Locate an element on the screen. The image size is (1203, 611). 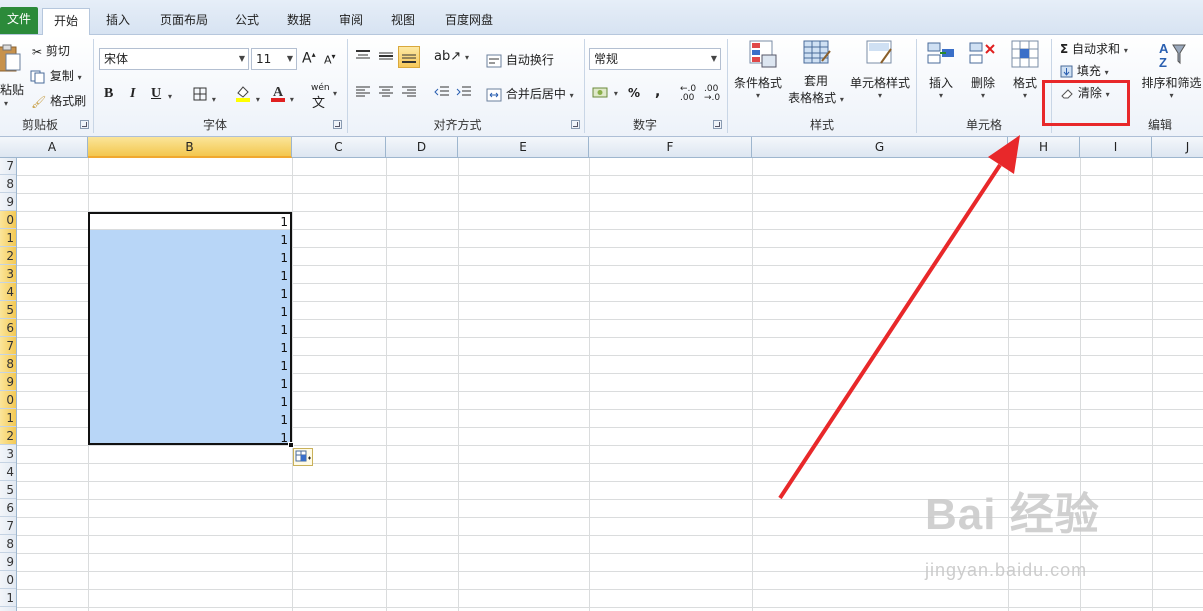
tab-baidu-netdisk: 百度网盘 is located at coordinates (469, 21).